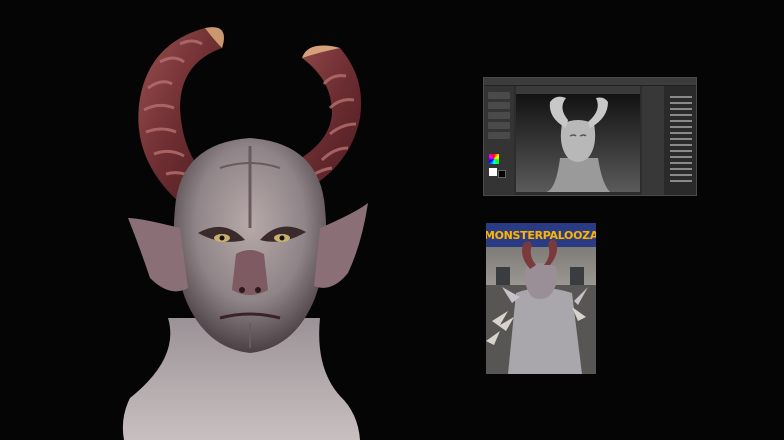  I want to click on zbrush-viewport, so click(578, 143).